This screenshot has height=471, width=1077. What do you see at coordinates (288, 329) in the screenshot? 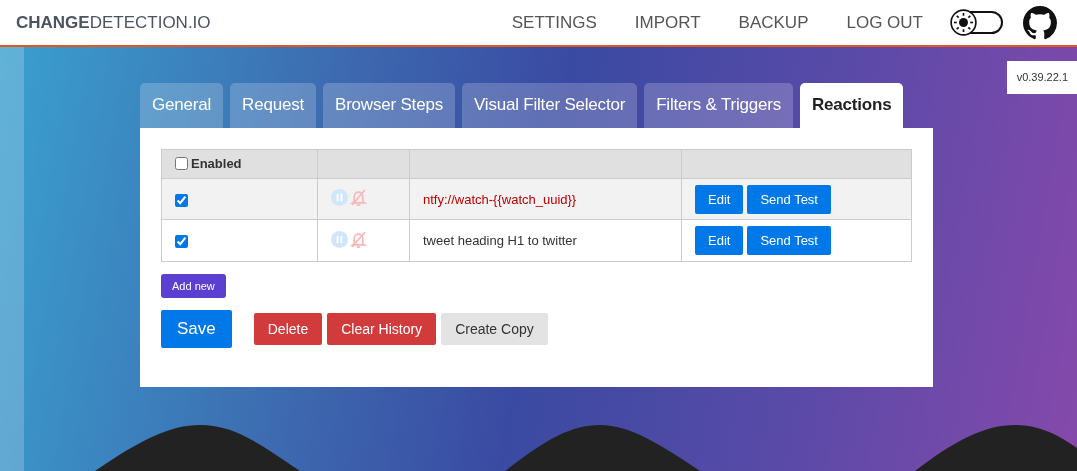
I see `action-button: Delete` at bounding box center [288, 329].